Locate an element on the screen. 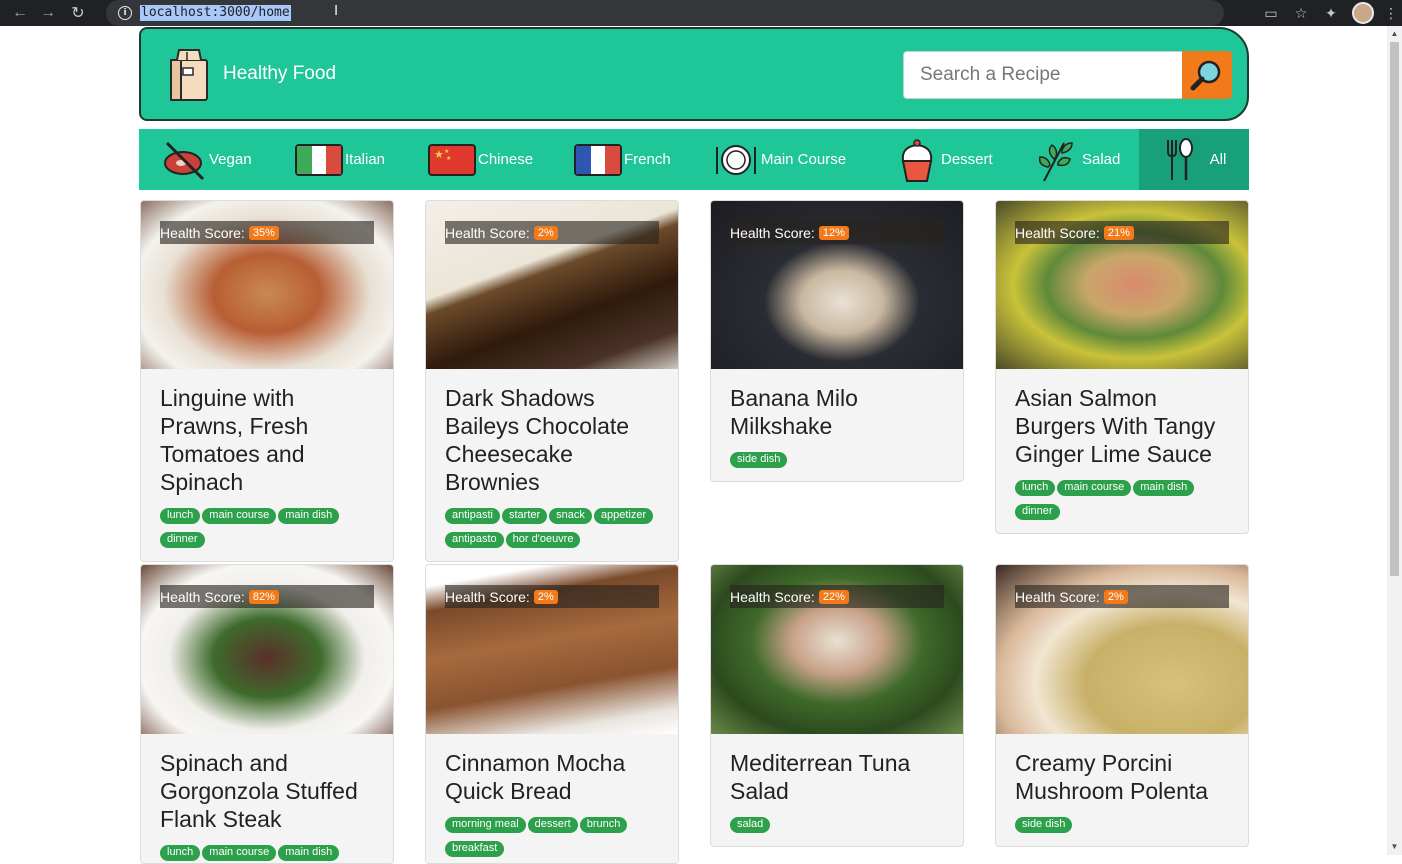 This screenshot has width=1402, height=864. category-label: Vegan is located at coordinates (230, 159).